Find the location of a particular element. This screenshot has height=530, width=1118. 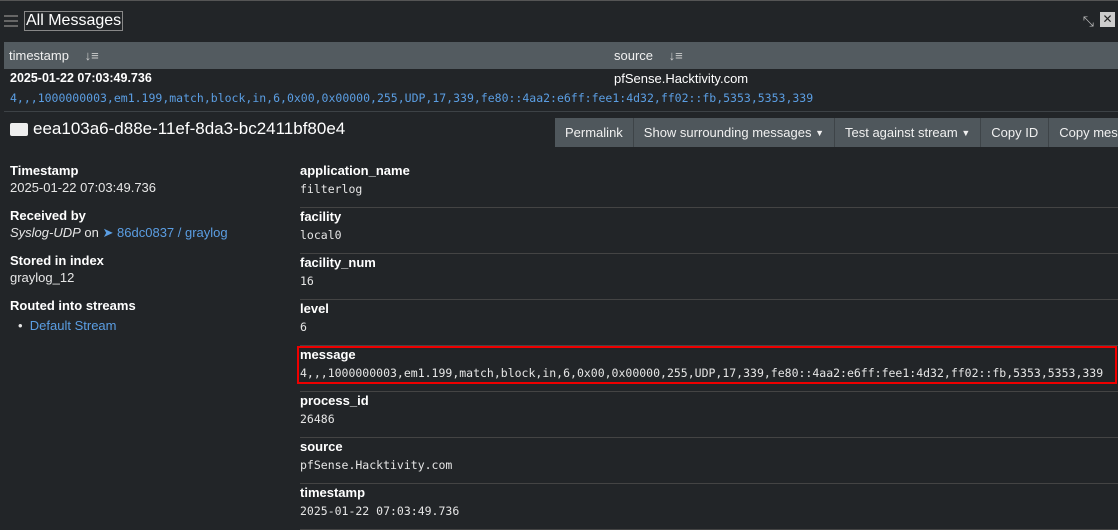

widget-title: All Messages is located at coordinates (74, 21).